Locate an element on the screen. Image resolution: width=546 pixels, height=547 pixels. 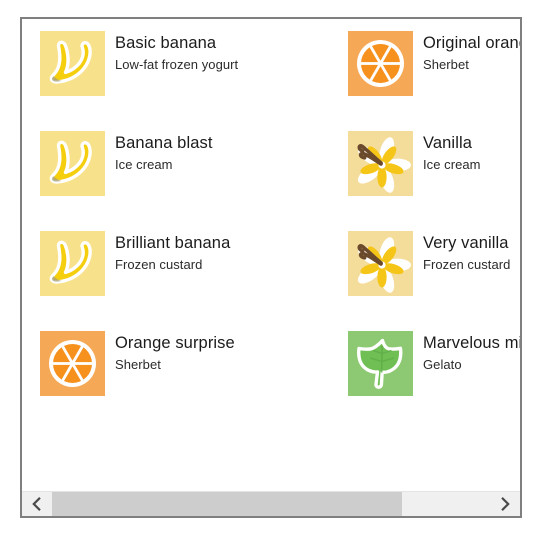
gridview-item-text: Basic banana Low-fat frozen yogurt is located at coordinates (176, 52).